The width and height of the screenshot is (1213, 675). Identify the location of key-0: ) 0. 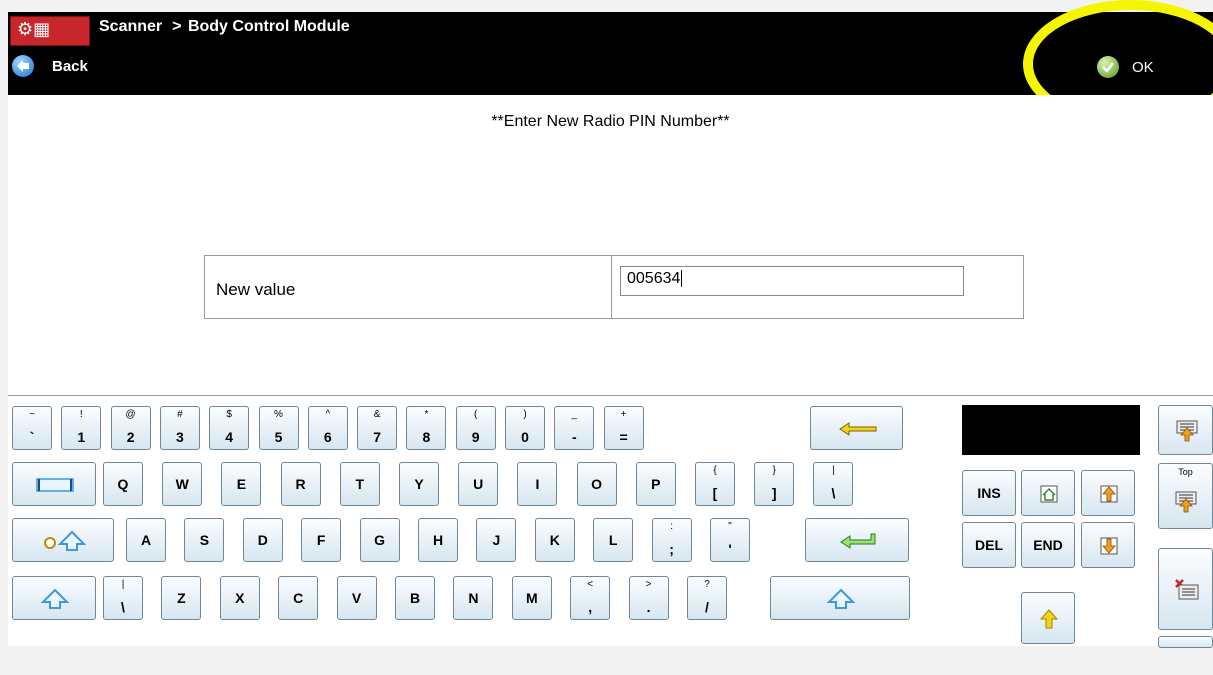
(525, 428).